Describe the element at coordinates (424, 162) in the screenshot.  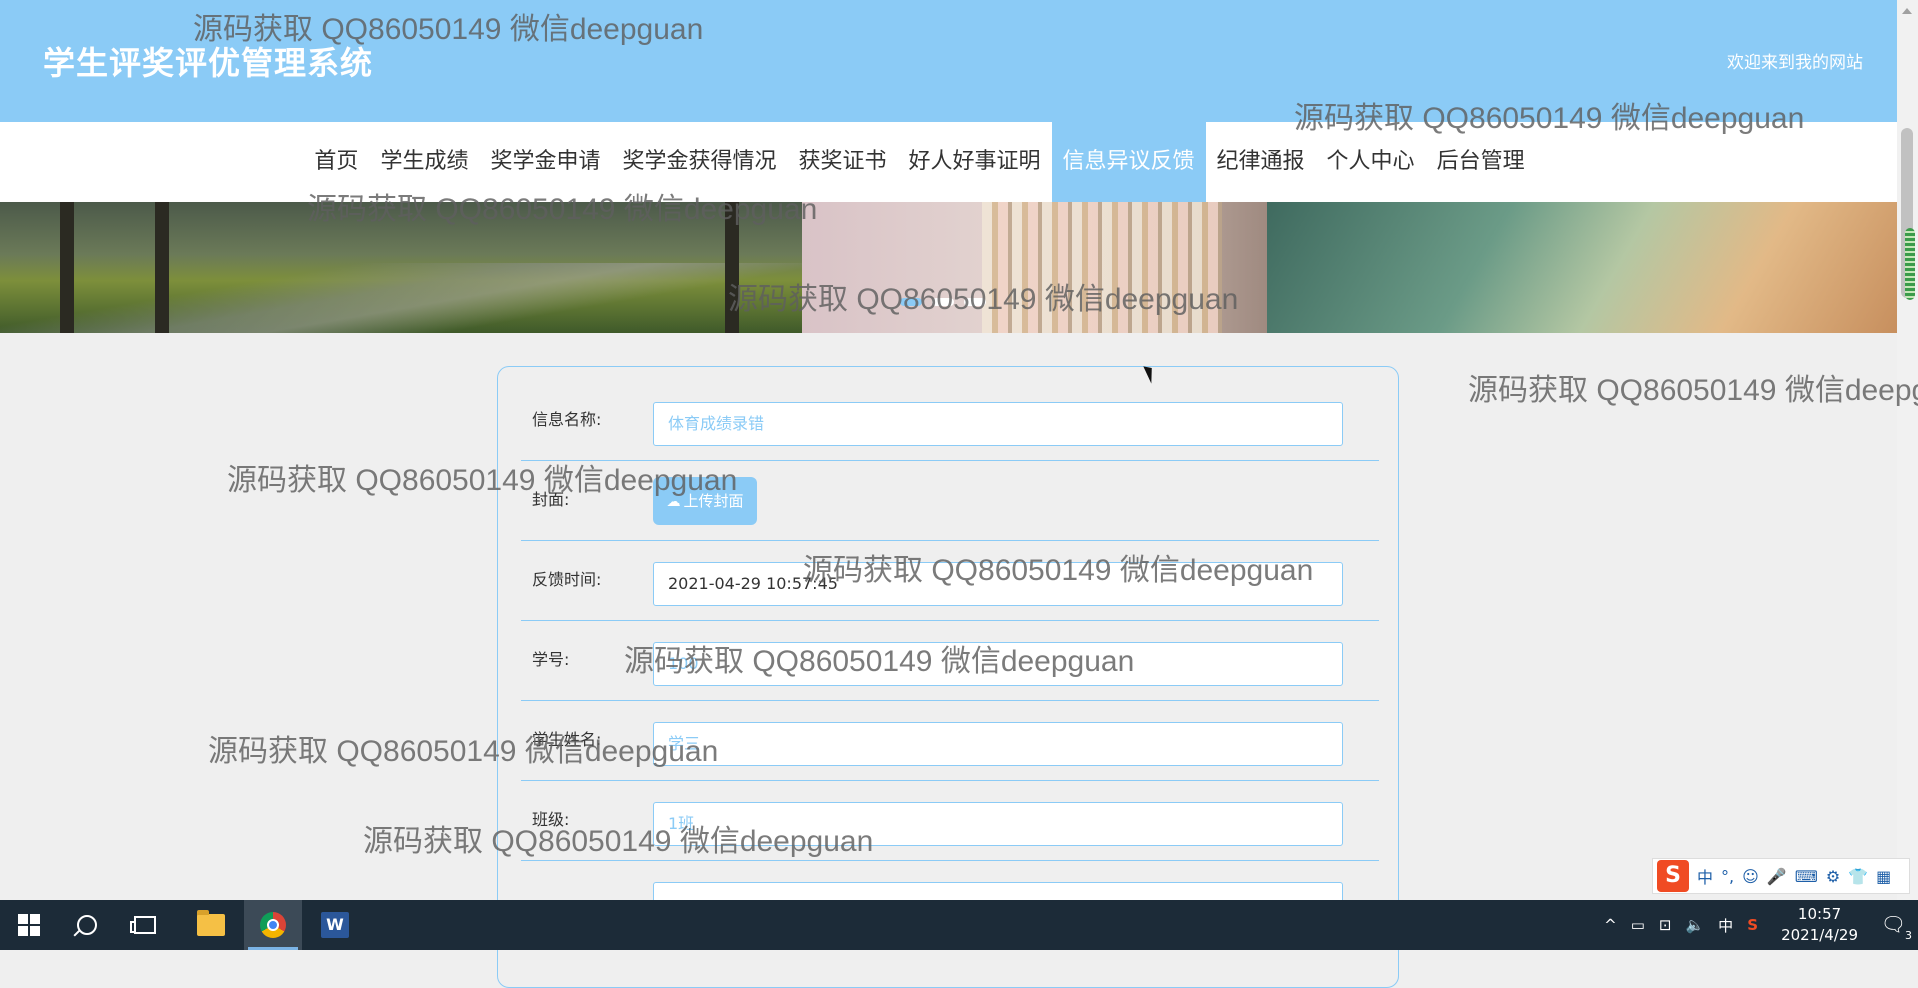
I see `nav-item-grades: 学生成绩` at that location.